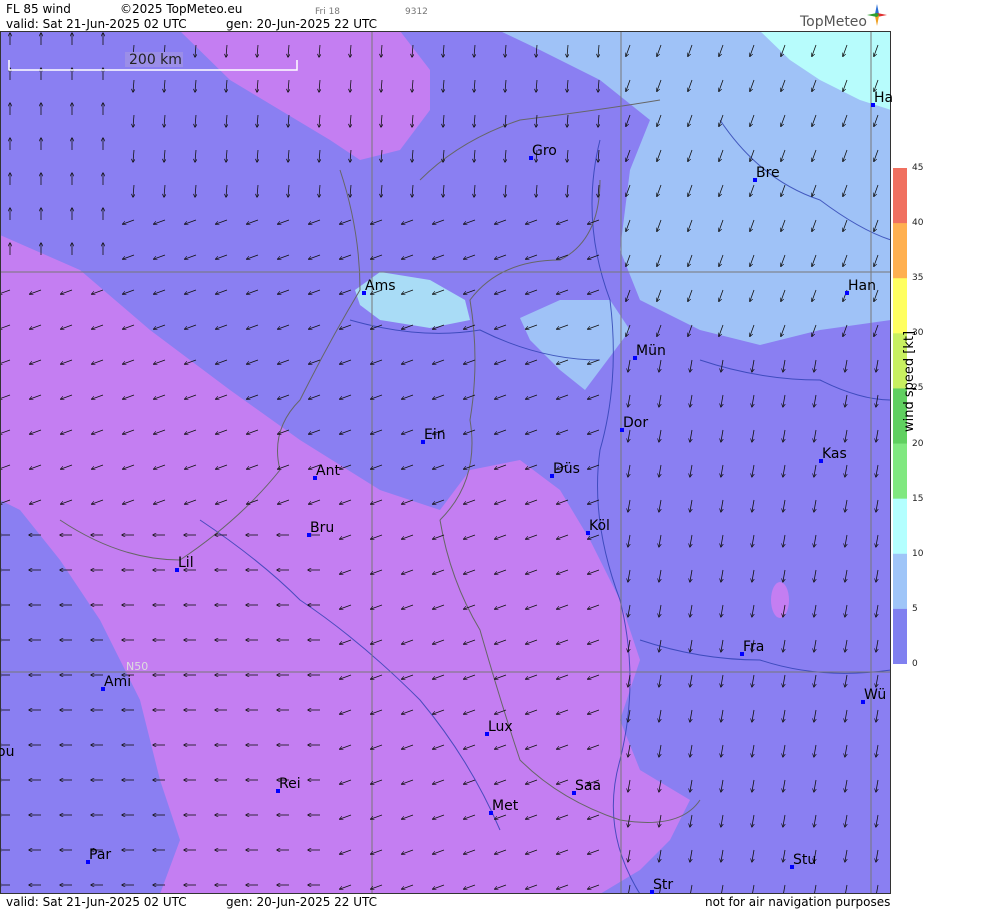 This screenshot has width=983, height=909. Describe the element at coordinates (805, 860) in the screenshot. I see `city-label: Stu` at that location.